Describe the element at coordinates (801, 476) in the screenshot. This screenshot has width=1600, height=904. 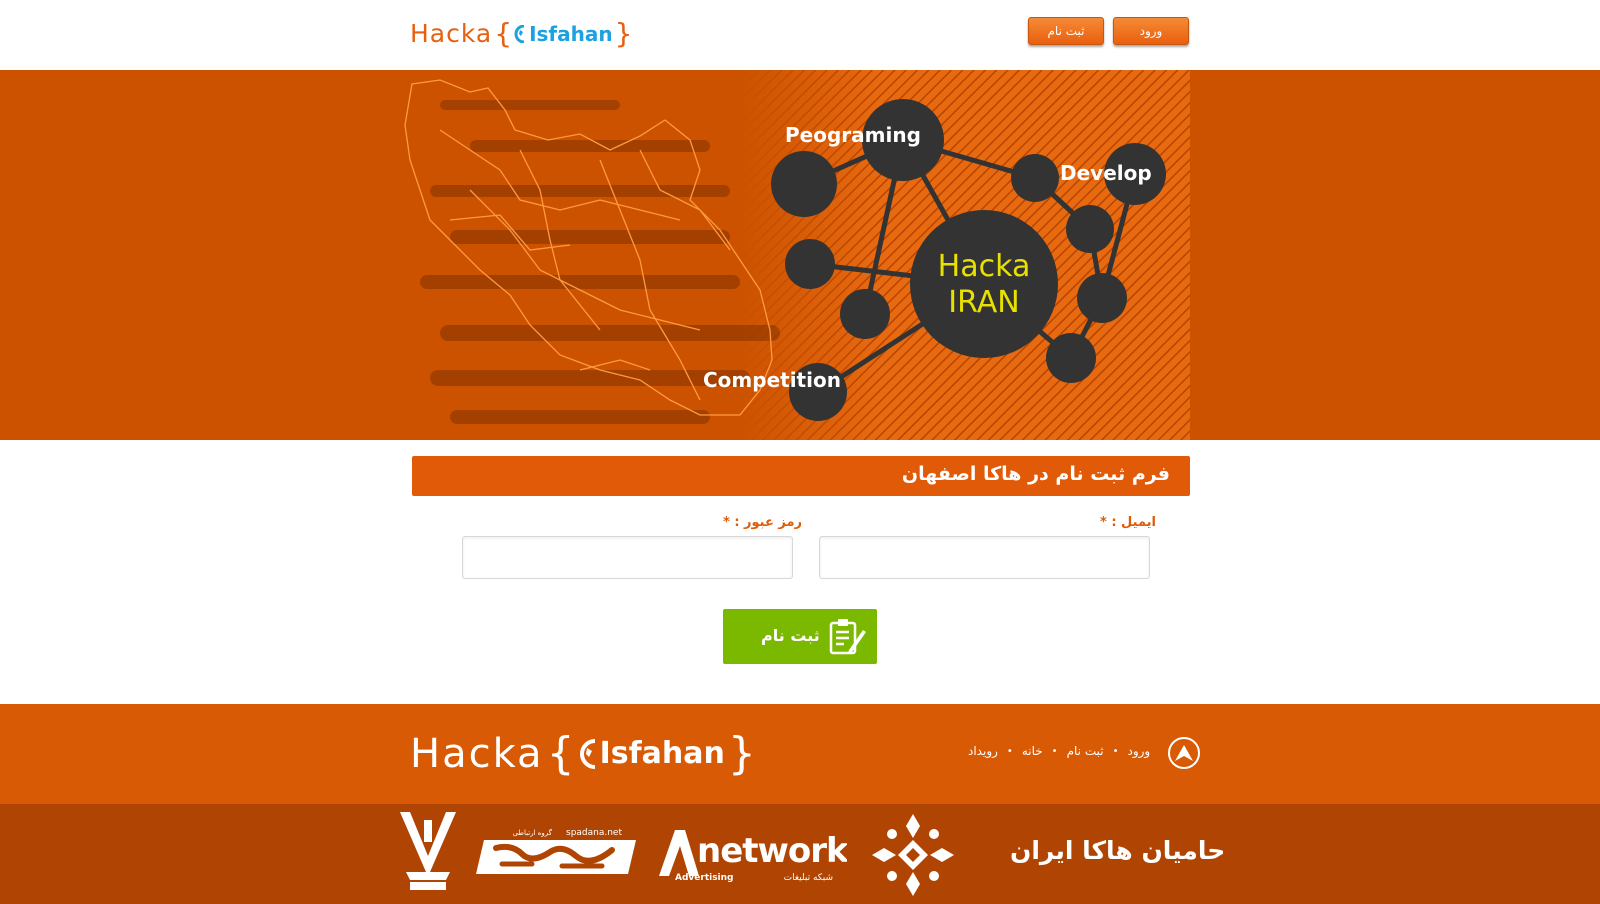
I see `form-title-bar: فرم ثبت نام در هاکا اصفهان` at that location.